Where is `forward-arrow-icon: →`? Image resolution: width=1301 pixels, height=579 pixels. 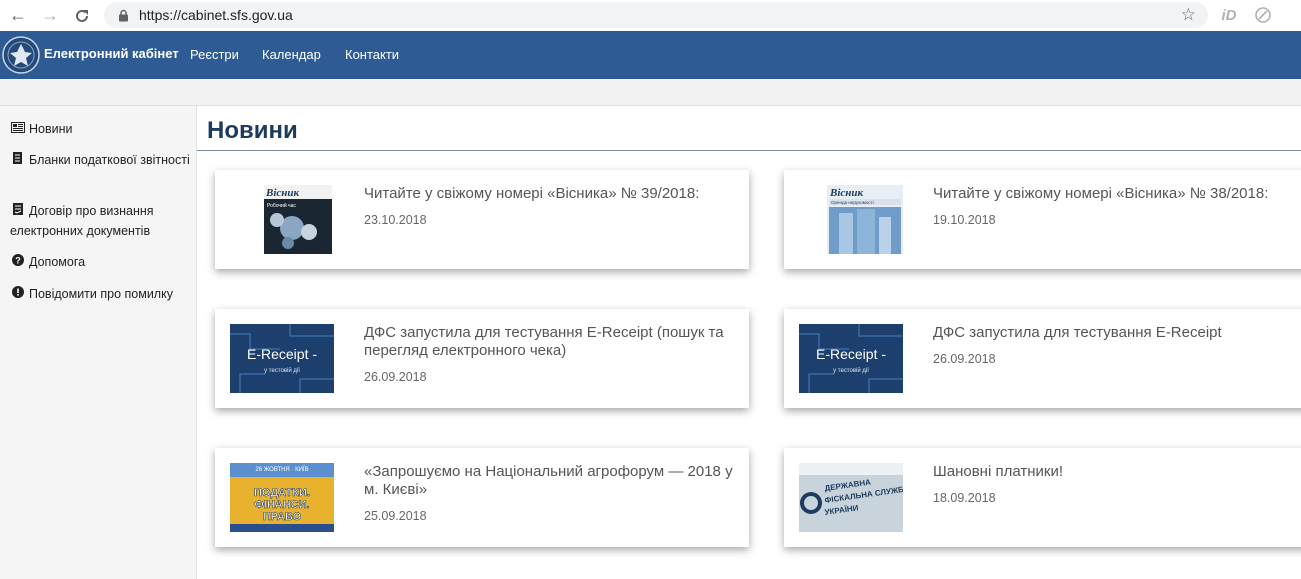 forward-arrow-icon: → is located at coordinates (50, 16).